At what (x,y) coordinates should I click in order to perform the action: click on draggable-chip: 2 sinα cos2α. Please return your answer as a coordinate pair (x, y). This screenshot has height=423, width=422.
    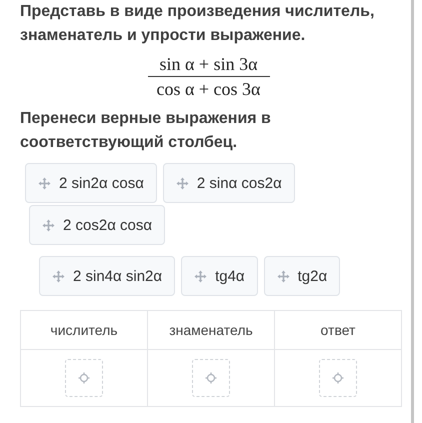
    Looking at the image, I should click on (228, 183).